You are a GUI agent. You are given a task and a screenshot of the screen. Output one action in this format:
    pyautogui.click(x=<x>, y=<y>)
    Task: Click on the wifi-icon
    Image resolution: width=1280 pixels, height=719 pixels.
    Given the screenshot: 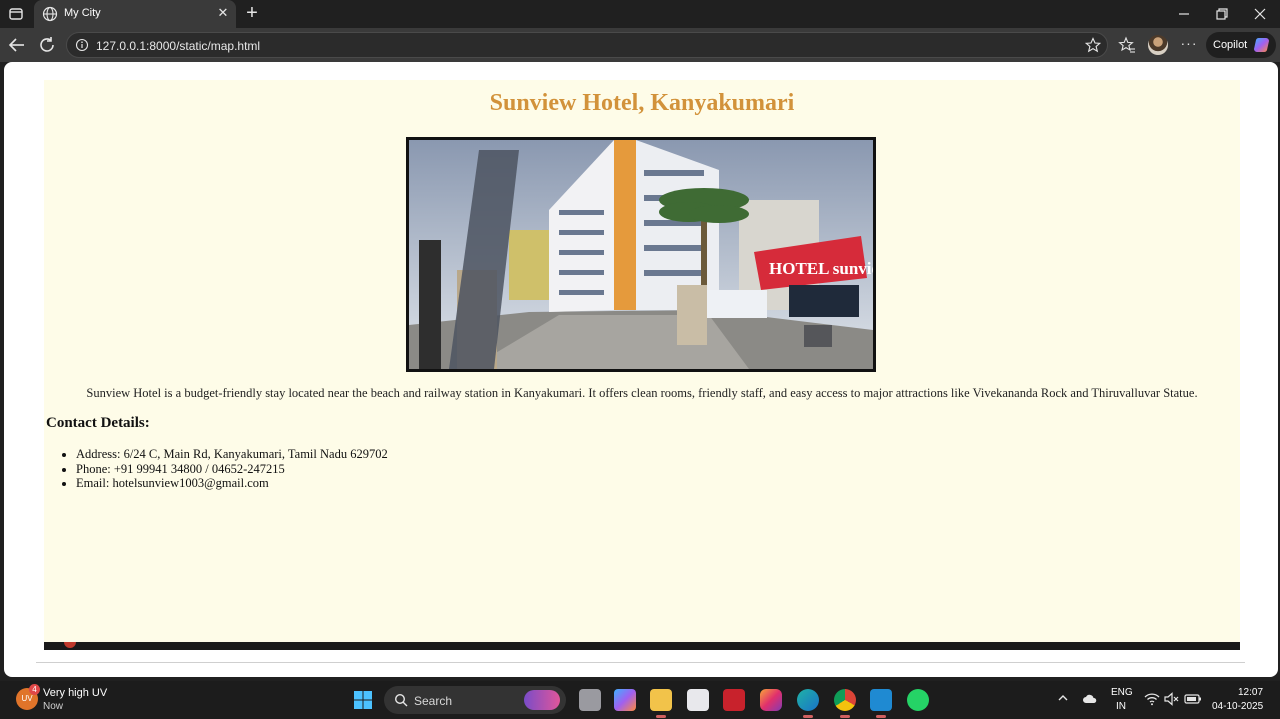 What is the action you would take?
    pyautogui.click(x=1152, y=699)
    